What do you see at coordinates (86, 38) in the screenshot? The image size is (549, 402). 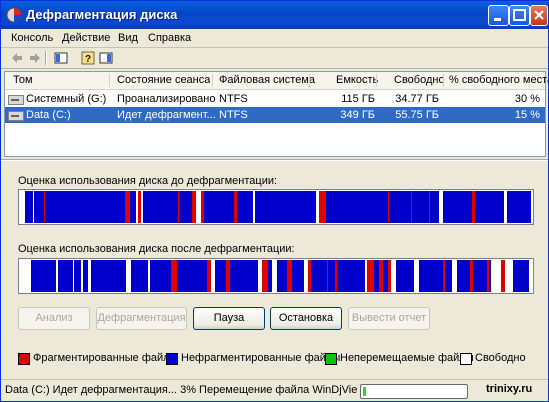 I see `menu-action: Действие` at bounding box center [86, 38].